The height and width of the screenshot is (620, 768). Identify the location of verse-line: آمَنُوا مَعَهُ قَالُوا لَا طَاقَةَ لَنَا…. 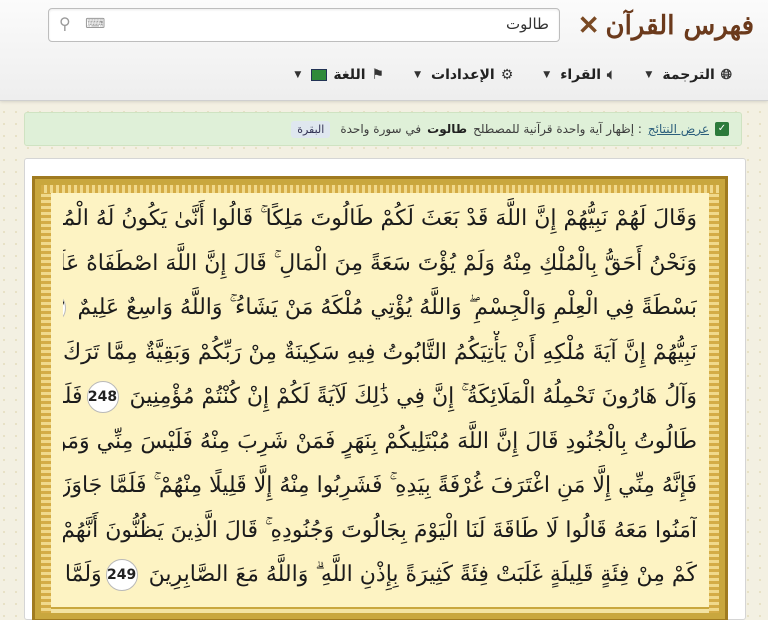
(380, 531).